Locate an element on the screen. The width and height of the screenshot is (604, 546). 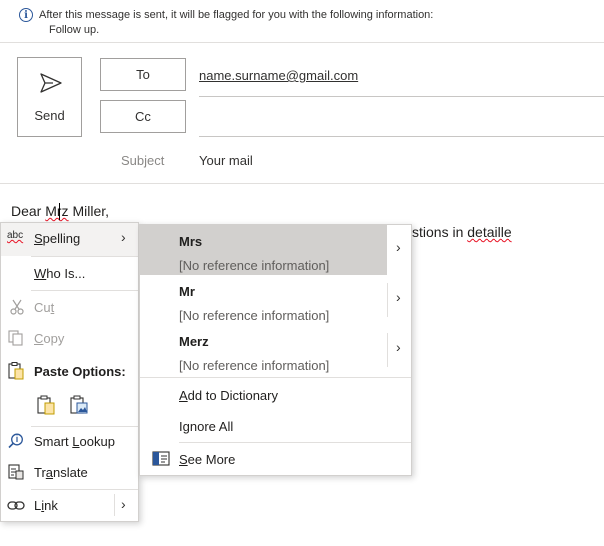
suggestion-item: Mr [No reference information] is located at coordinates (263, 300).